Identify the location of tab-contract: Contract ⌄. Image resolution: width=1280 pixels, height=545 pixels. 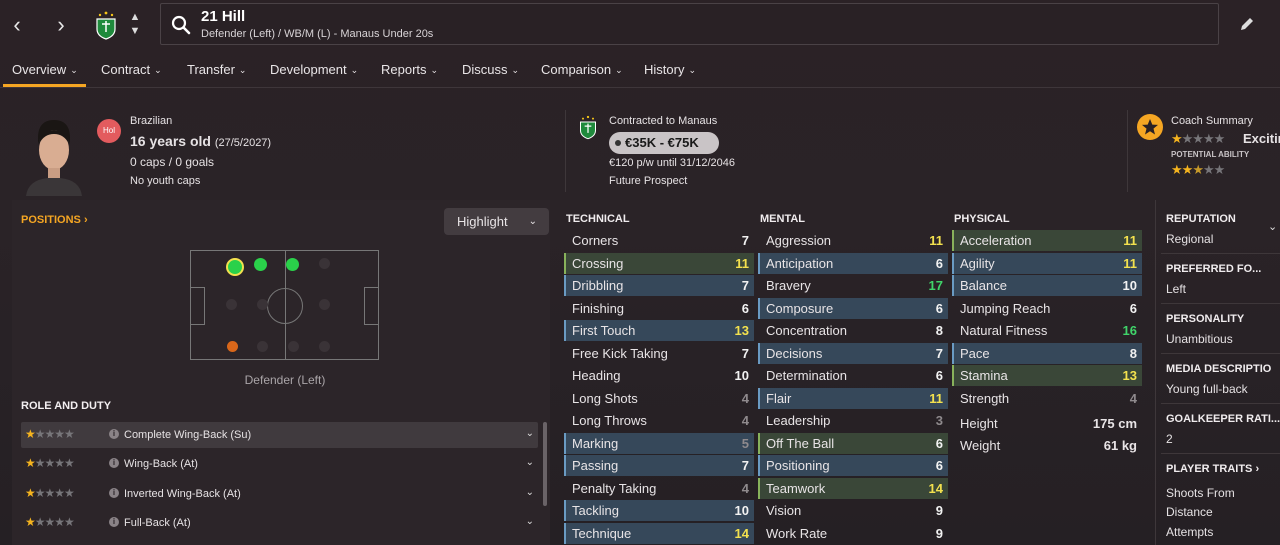
(131, 69).